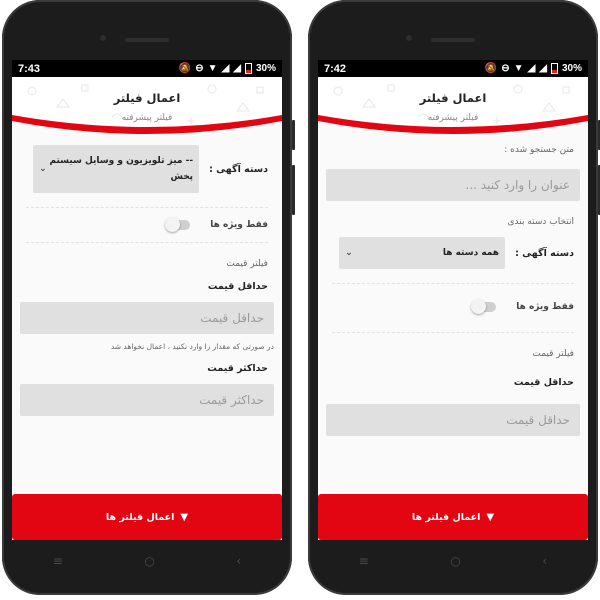 Image resolution: width=600 pixels, height=600 pixels. Describe the element at coordinates (471, 253) in the screenshot. I see `category-value: همه دسته ها` at that location.